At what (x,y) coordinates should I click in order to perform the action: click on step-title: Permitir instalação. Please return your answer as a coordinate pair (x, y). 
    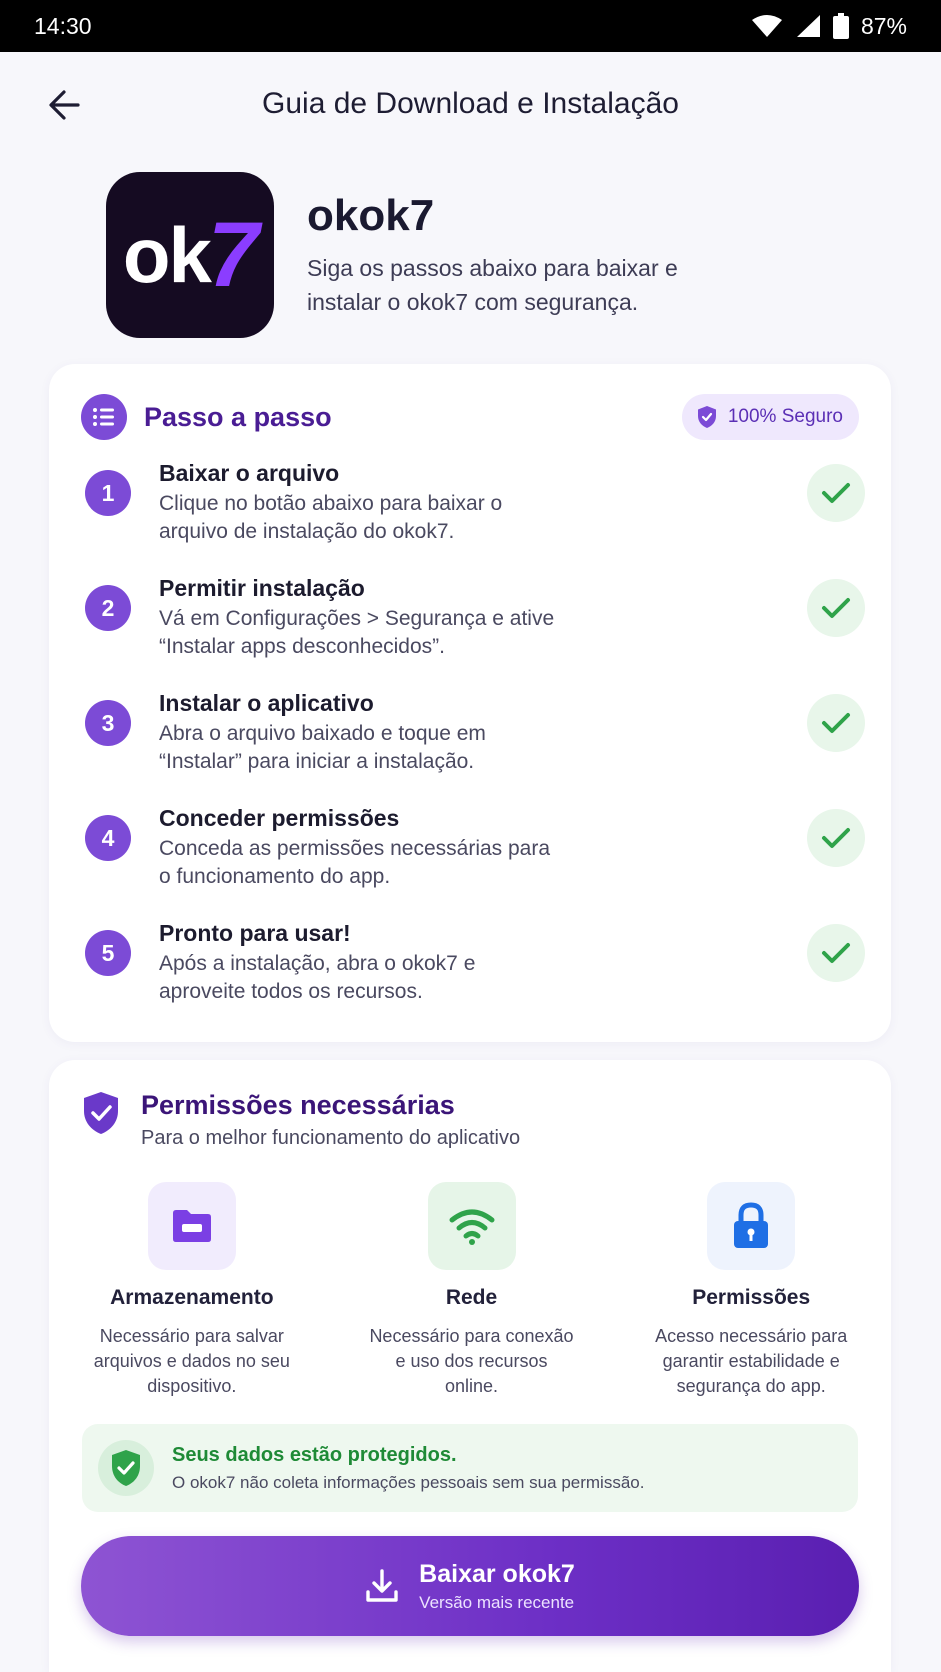
    Looking at the image, I should click on (262, 588).